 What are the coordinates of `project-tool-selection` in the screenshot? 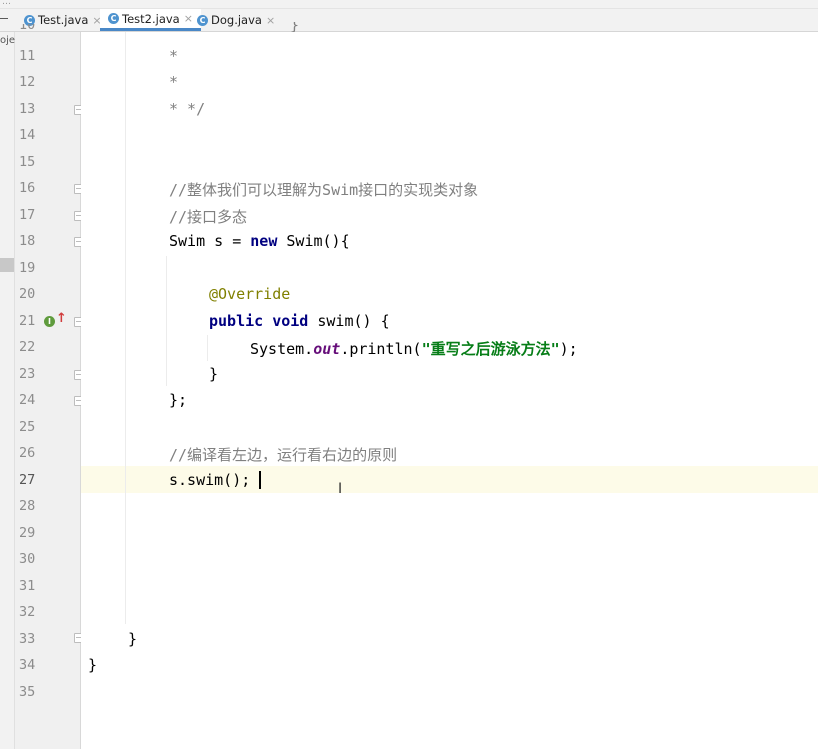 It's located at (7, 265).